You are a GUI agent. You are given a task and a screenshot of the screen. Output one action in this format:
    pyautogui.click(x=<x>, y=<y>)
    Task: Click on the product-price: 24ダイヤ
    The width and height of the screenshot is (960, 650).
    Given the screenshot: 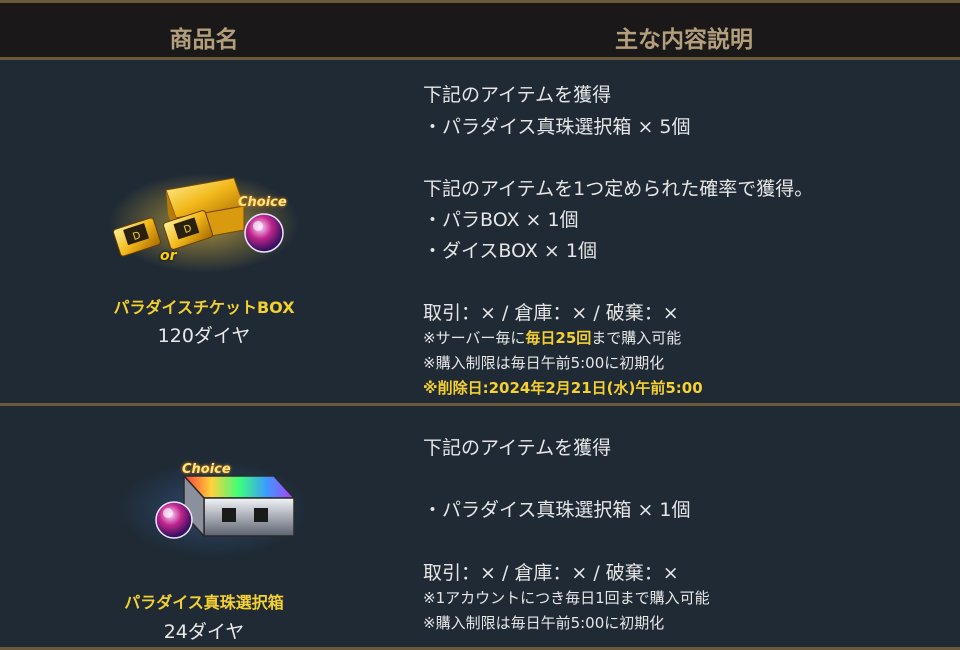 What is the action you would take?
    pyautogui.click(x=204, y=632)
    